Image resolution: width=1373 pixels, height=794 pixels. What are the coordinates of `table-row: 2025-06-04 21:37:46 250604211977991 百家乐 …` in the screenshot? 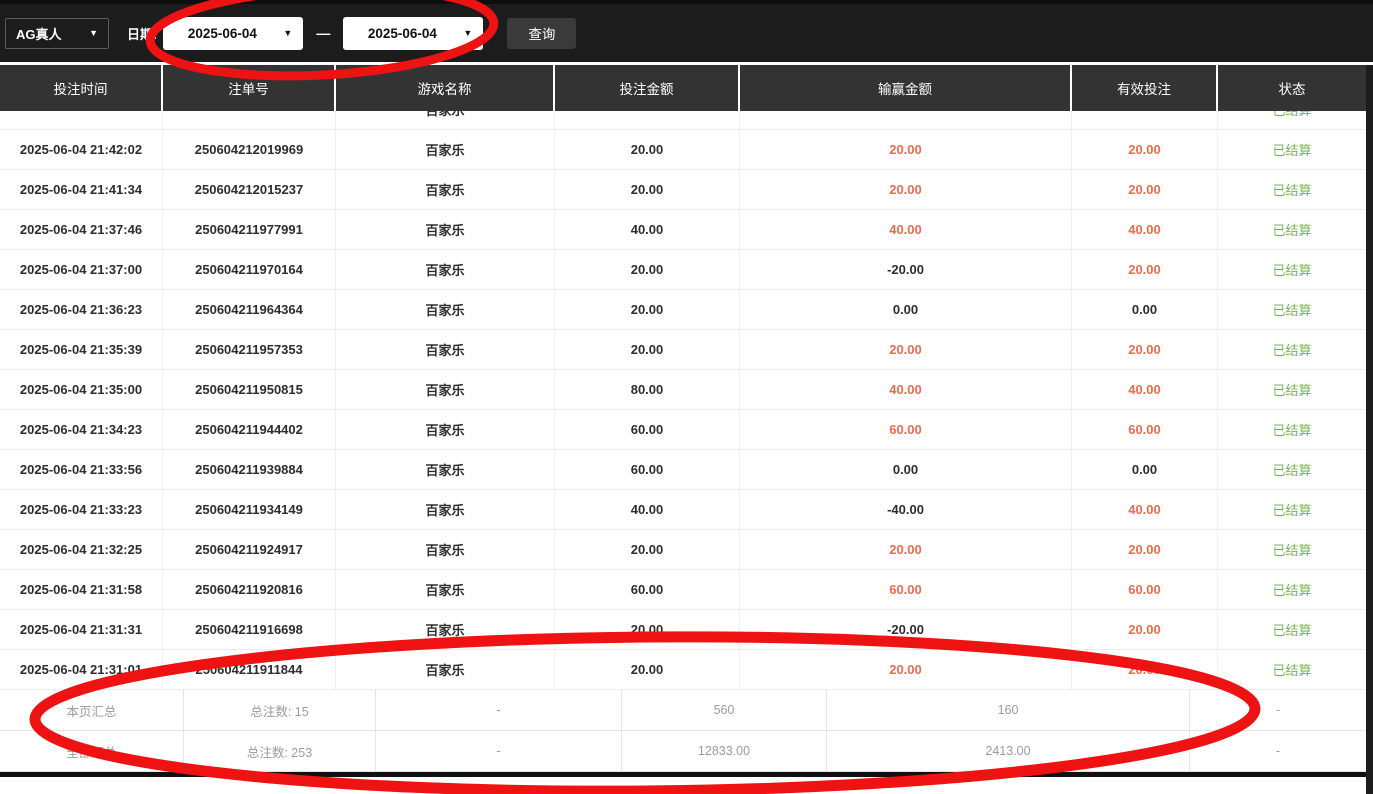 It's located at (686, 230).